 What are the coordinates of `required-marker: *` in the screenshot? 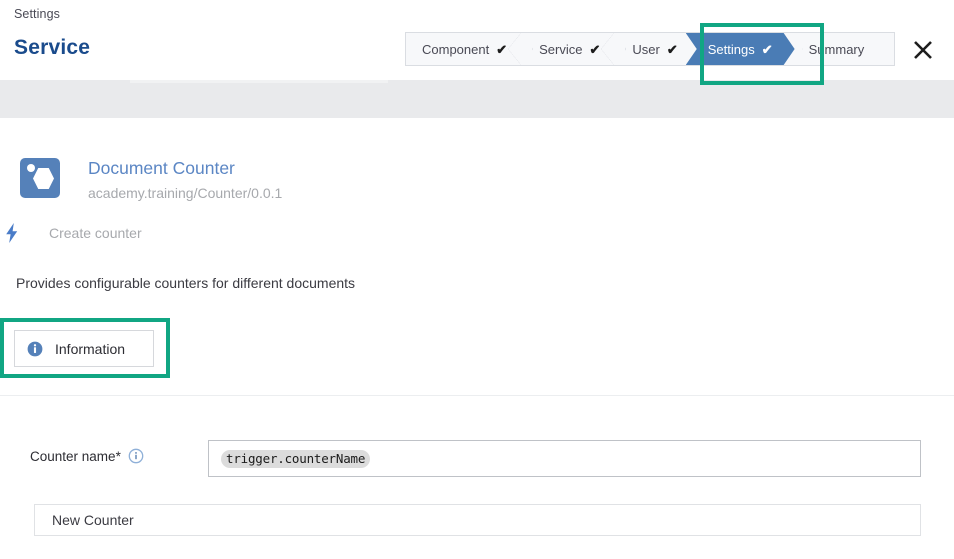 It's located at (118, 456).